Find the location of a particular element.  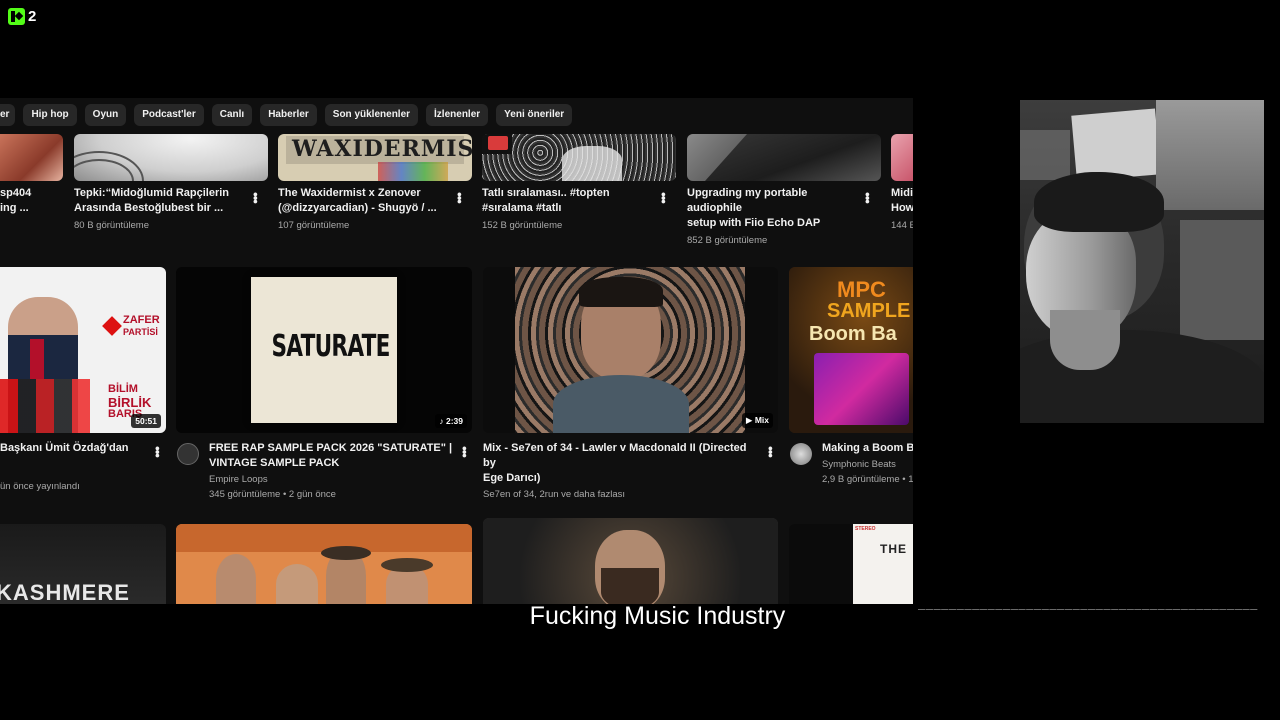

thumb-text: SAMPLE is located at coordinates (869, 311).